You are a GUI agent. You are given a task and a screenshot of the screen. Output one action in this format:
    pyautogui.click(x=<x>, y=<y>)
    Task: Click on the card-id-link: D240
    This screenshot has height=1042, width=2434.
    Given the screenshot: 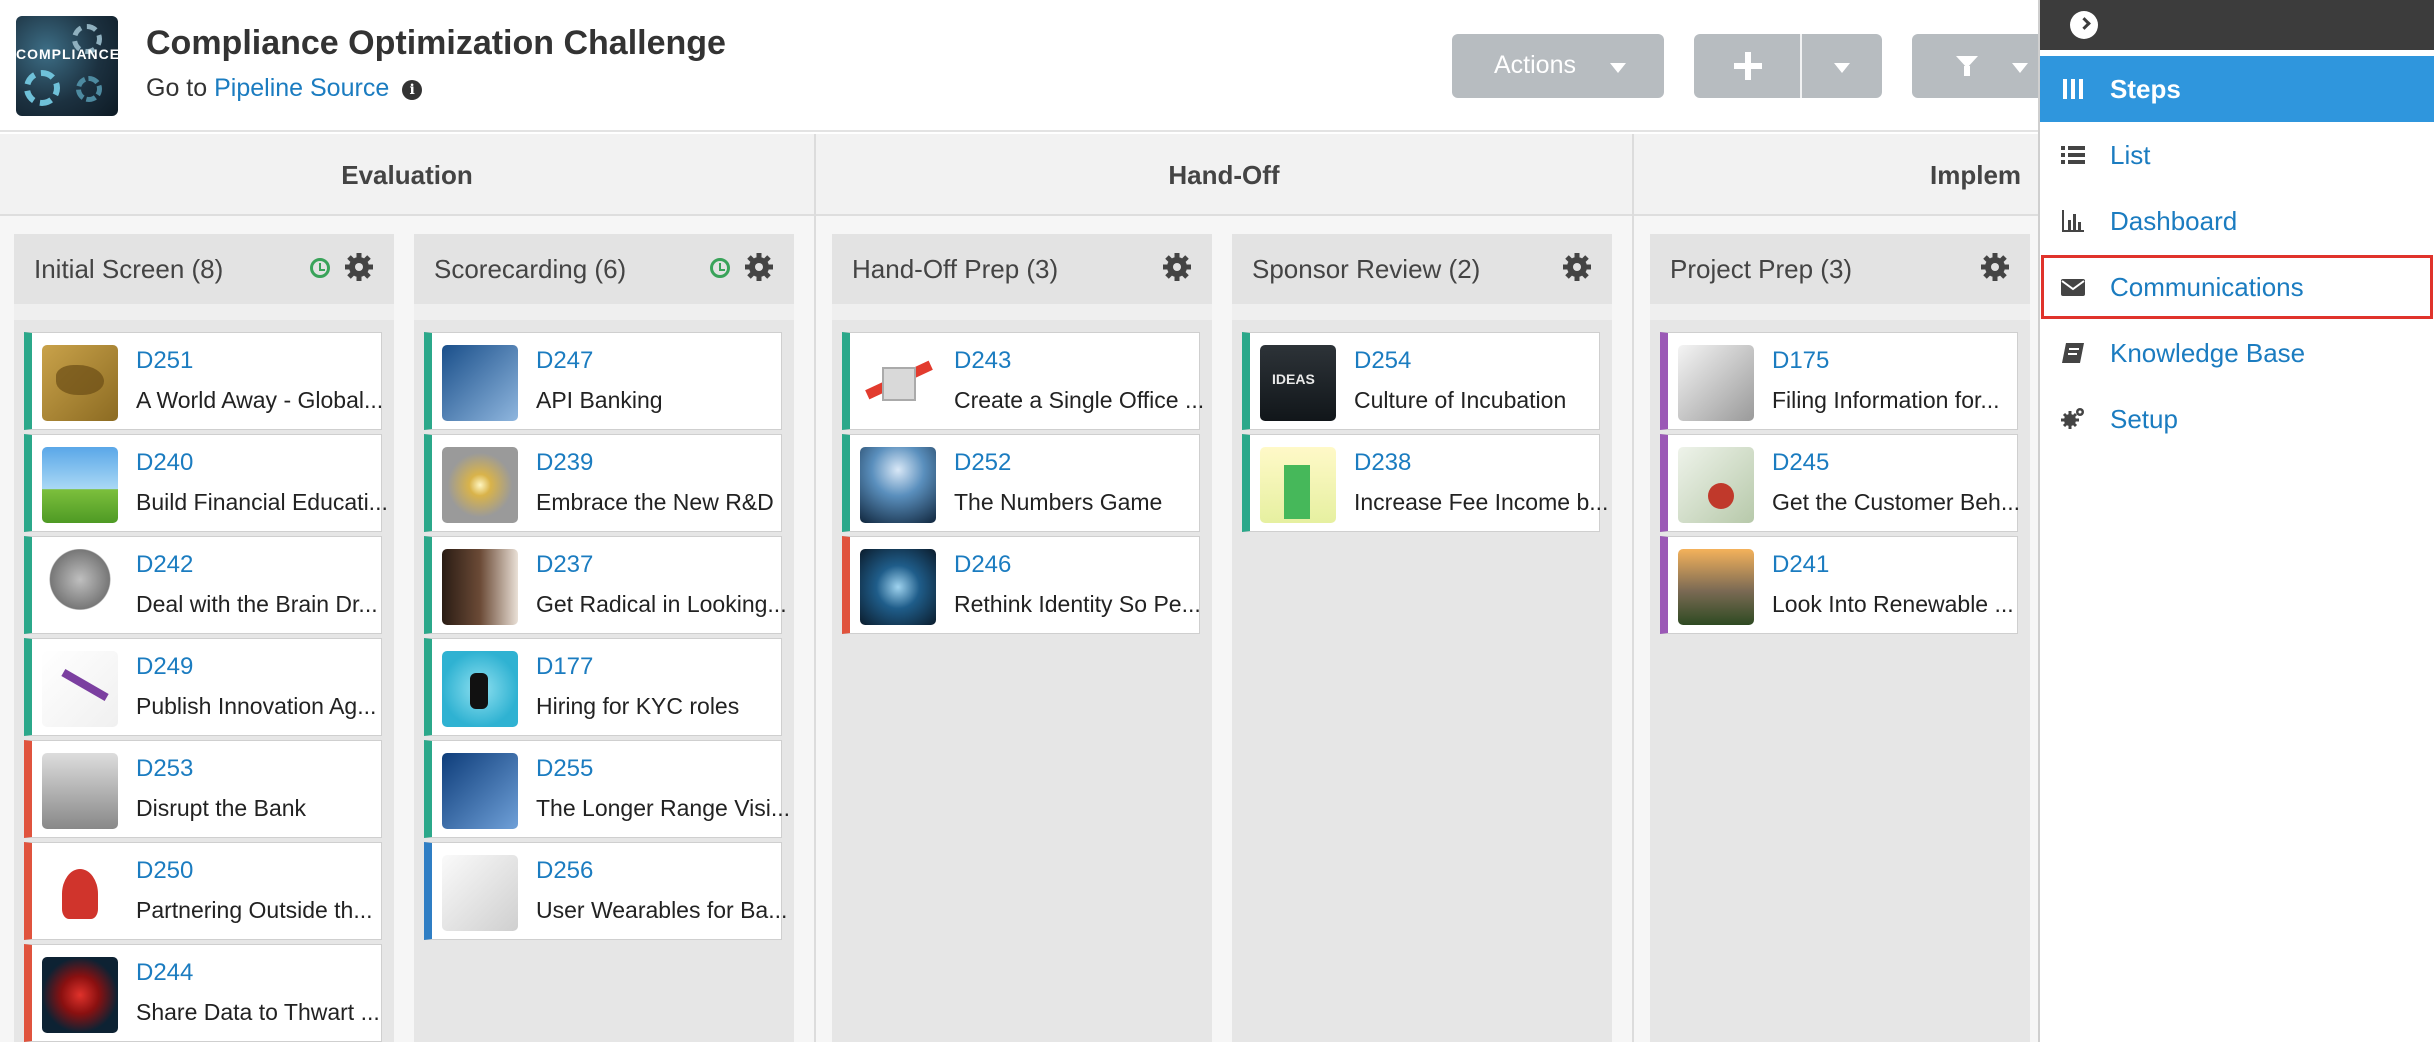 What is the action you would take?
    pyautogui.click(x=164, y=463)
    